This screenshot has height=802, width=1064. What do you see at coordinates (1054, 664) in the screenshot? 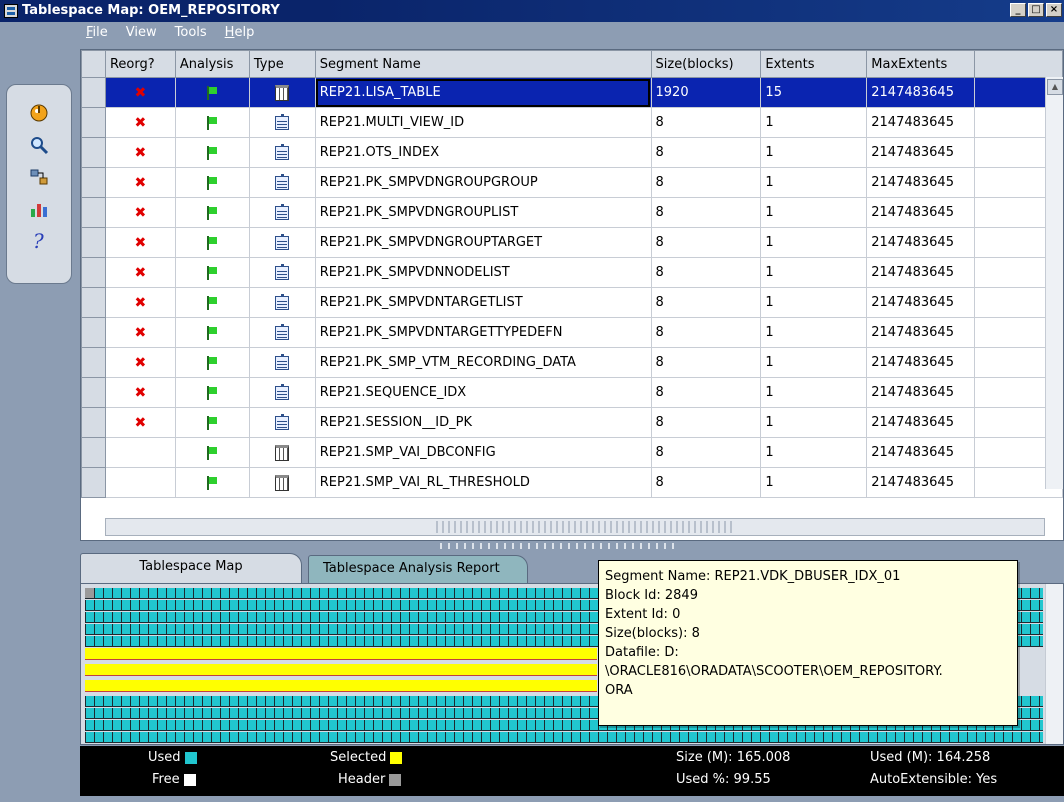
I see `map-vertical-scrollbar` at bounding box center [1054, 664].